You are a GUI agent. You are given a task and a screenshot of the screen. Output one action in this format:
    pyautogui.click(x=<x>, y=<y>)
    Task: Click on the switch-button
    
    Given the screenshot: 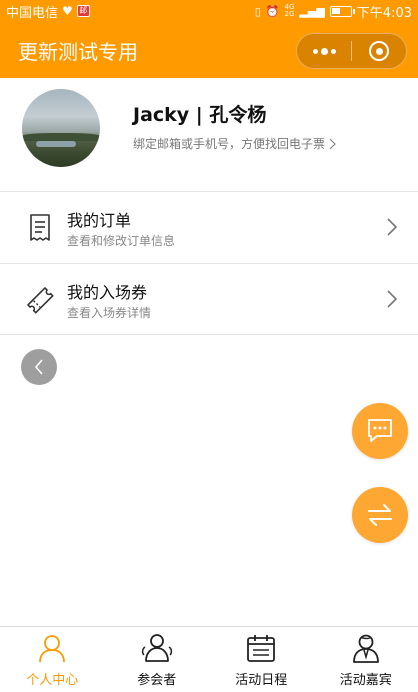 What is the action you would take?
    pyautogui.click(x=380, y=515)
    